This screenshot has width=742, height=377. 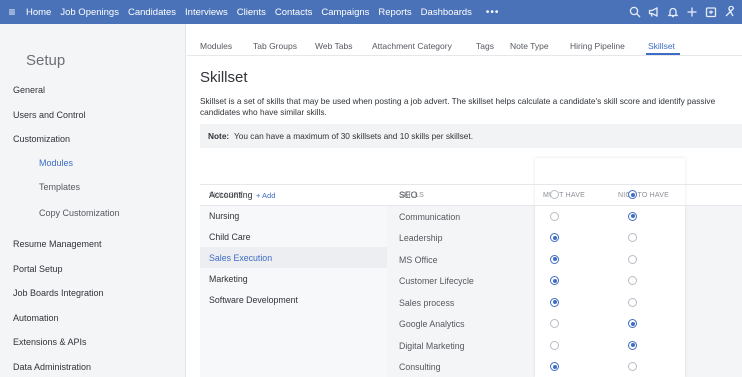 What do you see at coordinates (89, 12) in the screenshot?
I see `nav-job-openings: Job Openings` at bounding box center [89, 12].